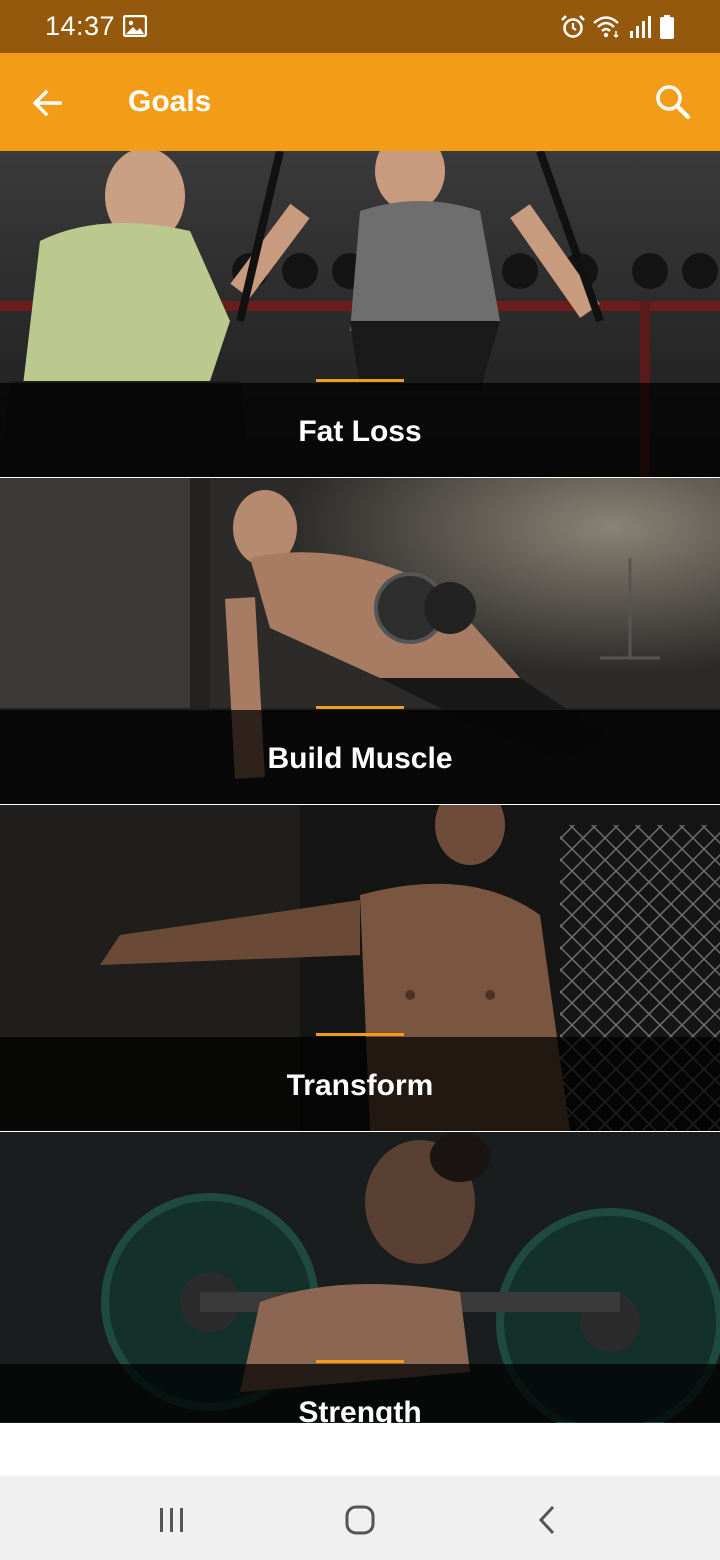 The height and width of the screenshot is (1560, 720). I want to click on goal-caption: Fat Loss, so click(360, 428).